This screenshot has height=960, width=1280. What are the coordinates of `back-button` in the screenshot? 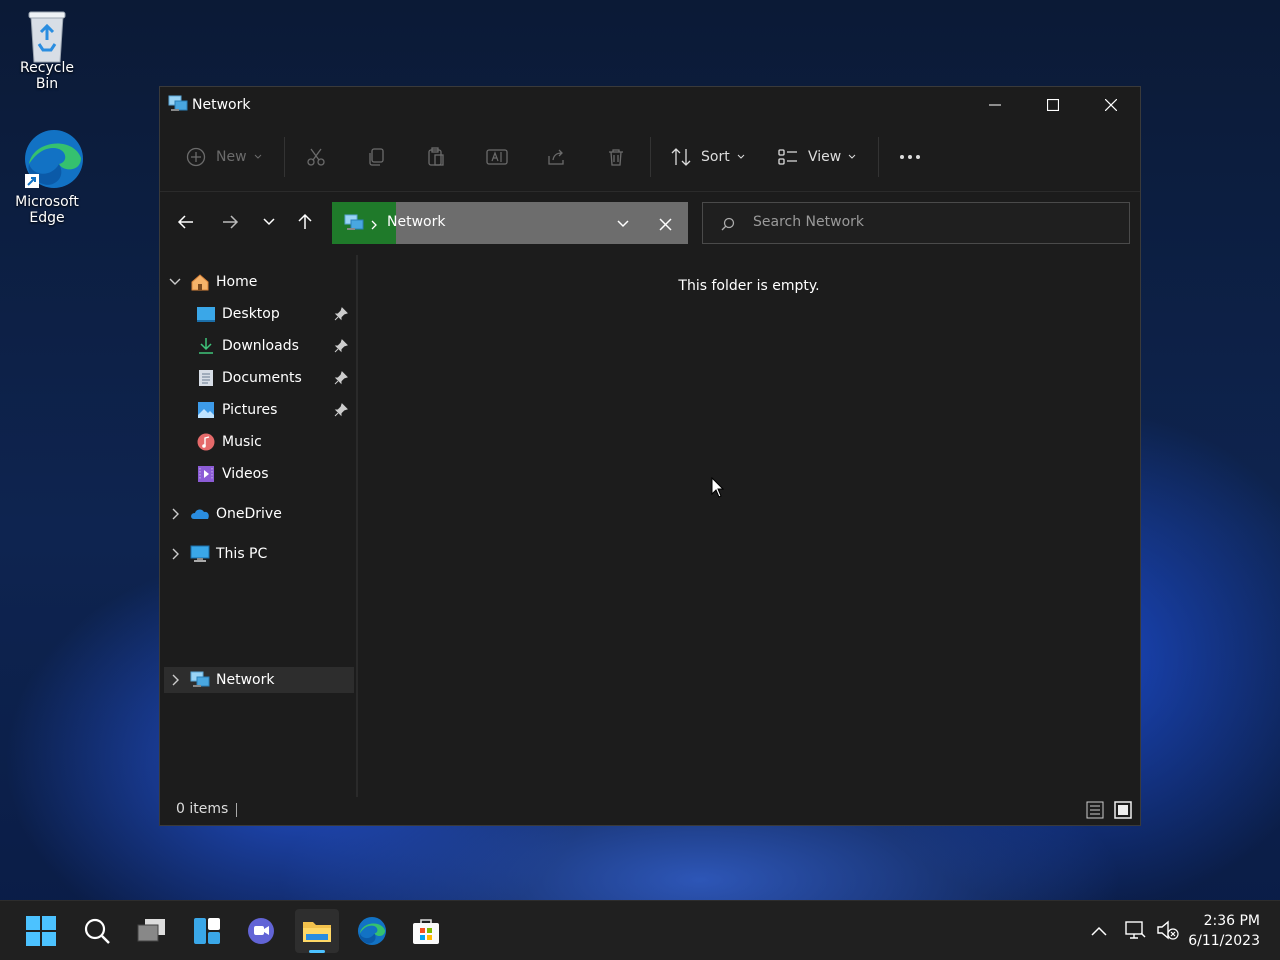 It's located at (186, 222).